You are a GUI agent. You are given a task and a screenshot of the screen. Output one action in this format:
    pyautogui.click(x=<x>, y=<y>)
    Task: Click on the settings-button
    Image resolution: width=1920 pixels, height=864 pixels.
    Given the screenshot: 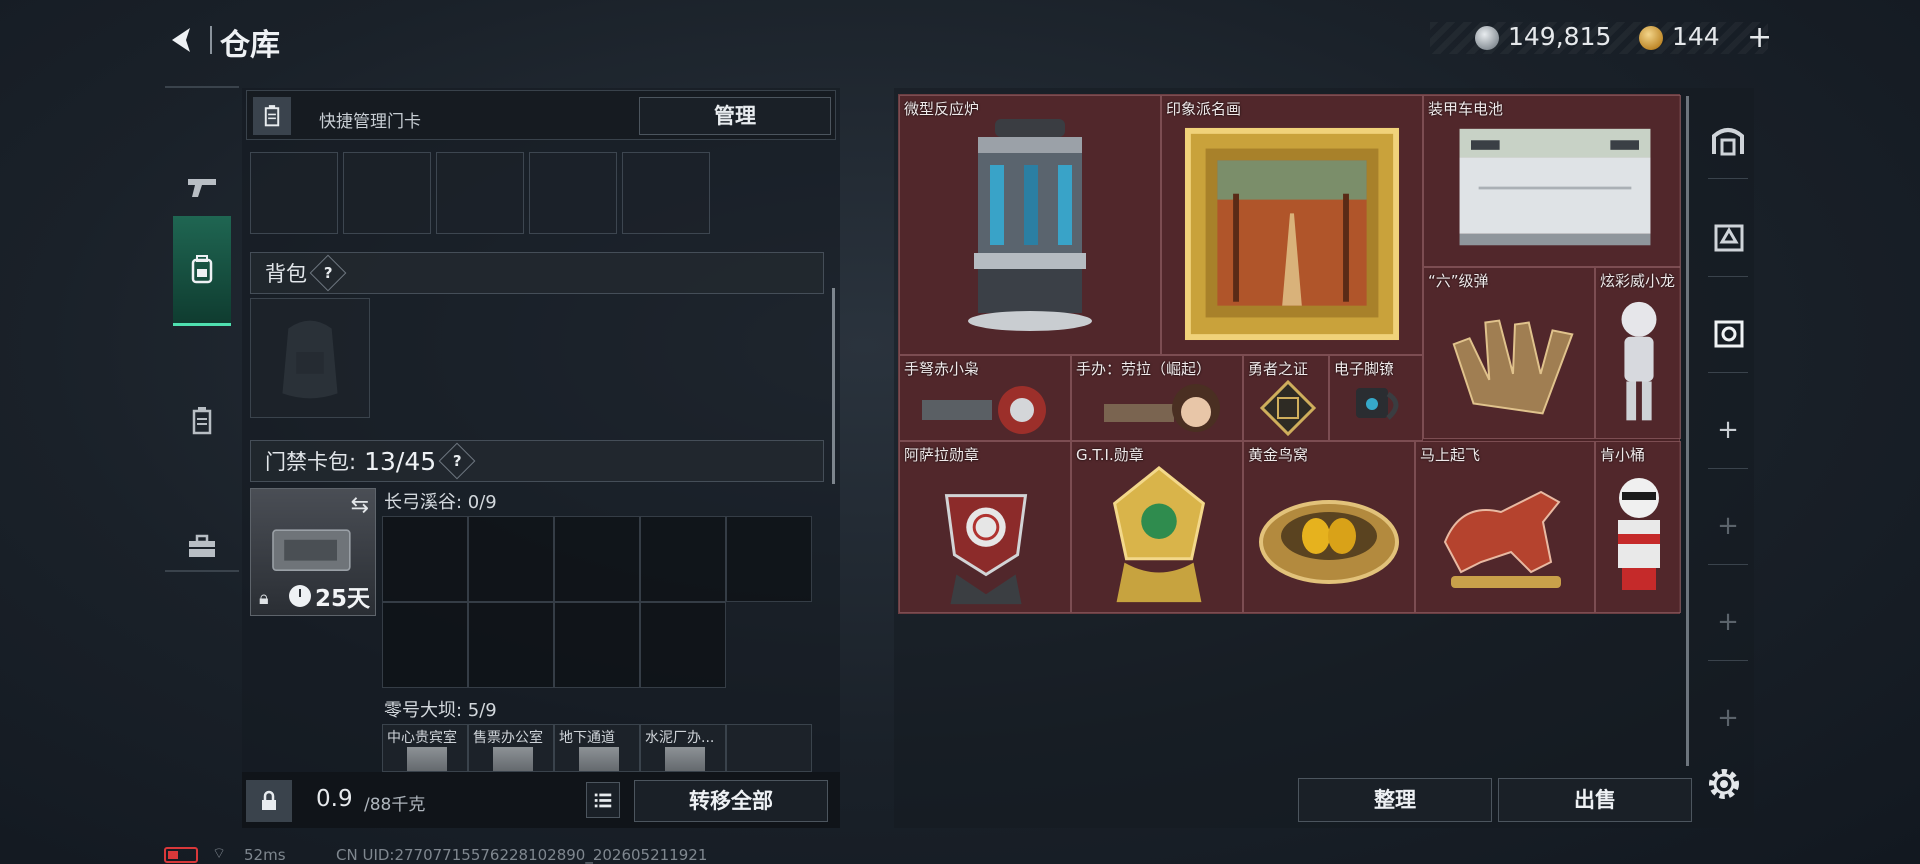 What is the action you would take?
    pyautogui.click(x=1724, y=784)
    